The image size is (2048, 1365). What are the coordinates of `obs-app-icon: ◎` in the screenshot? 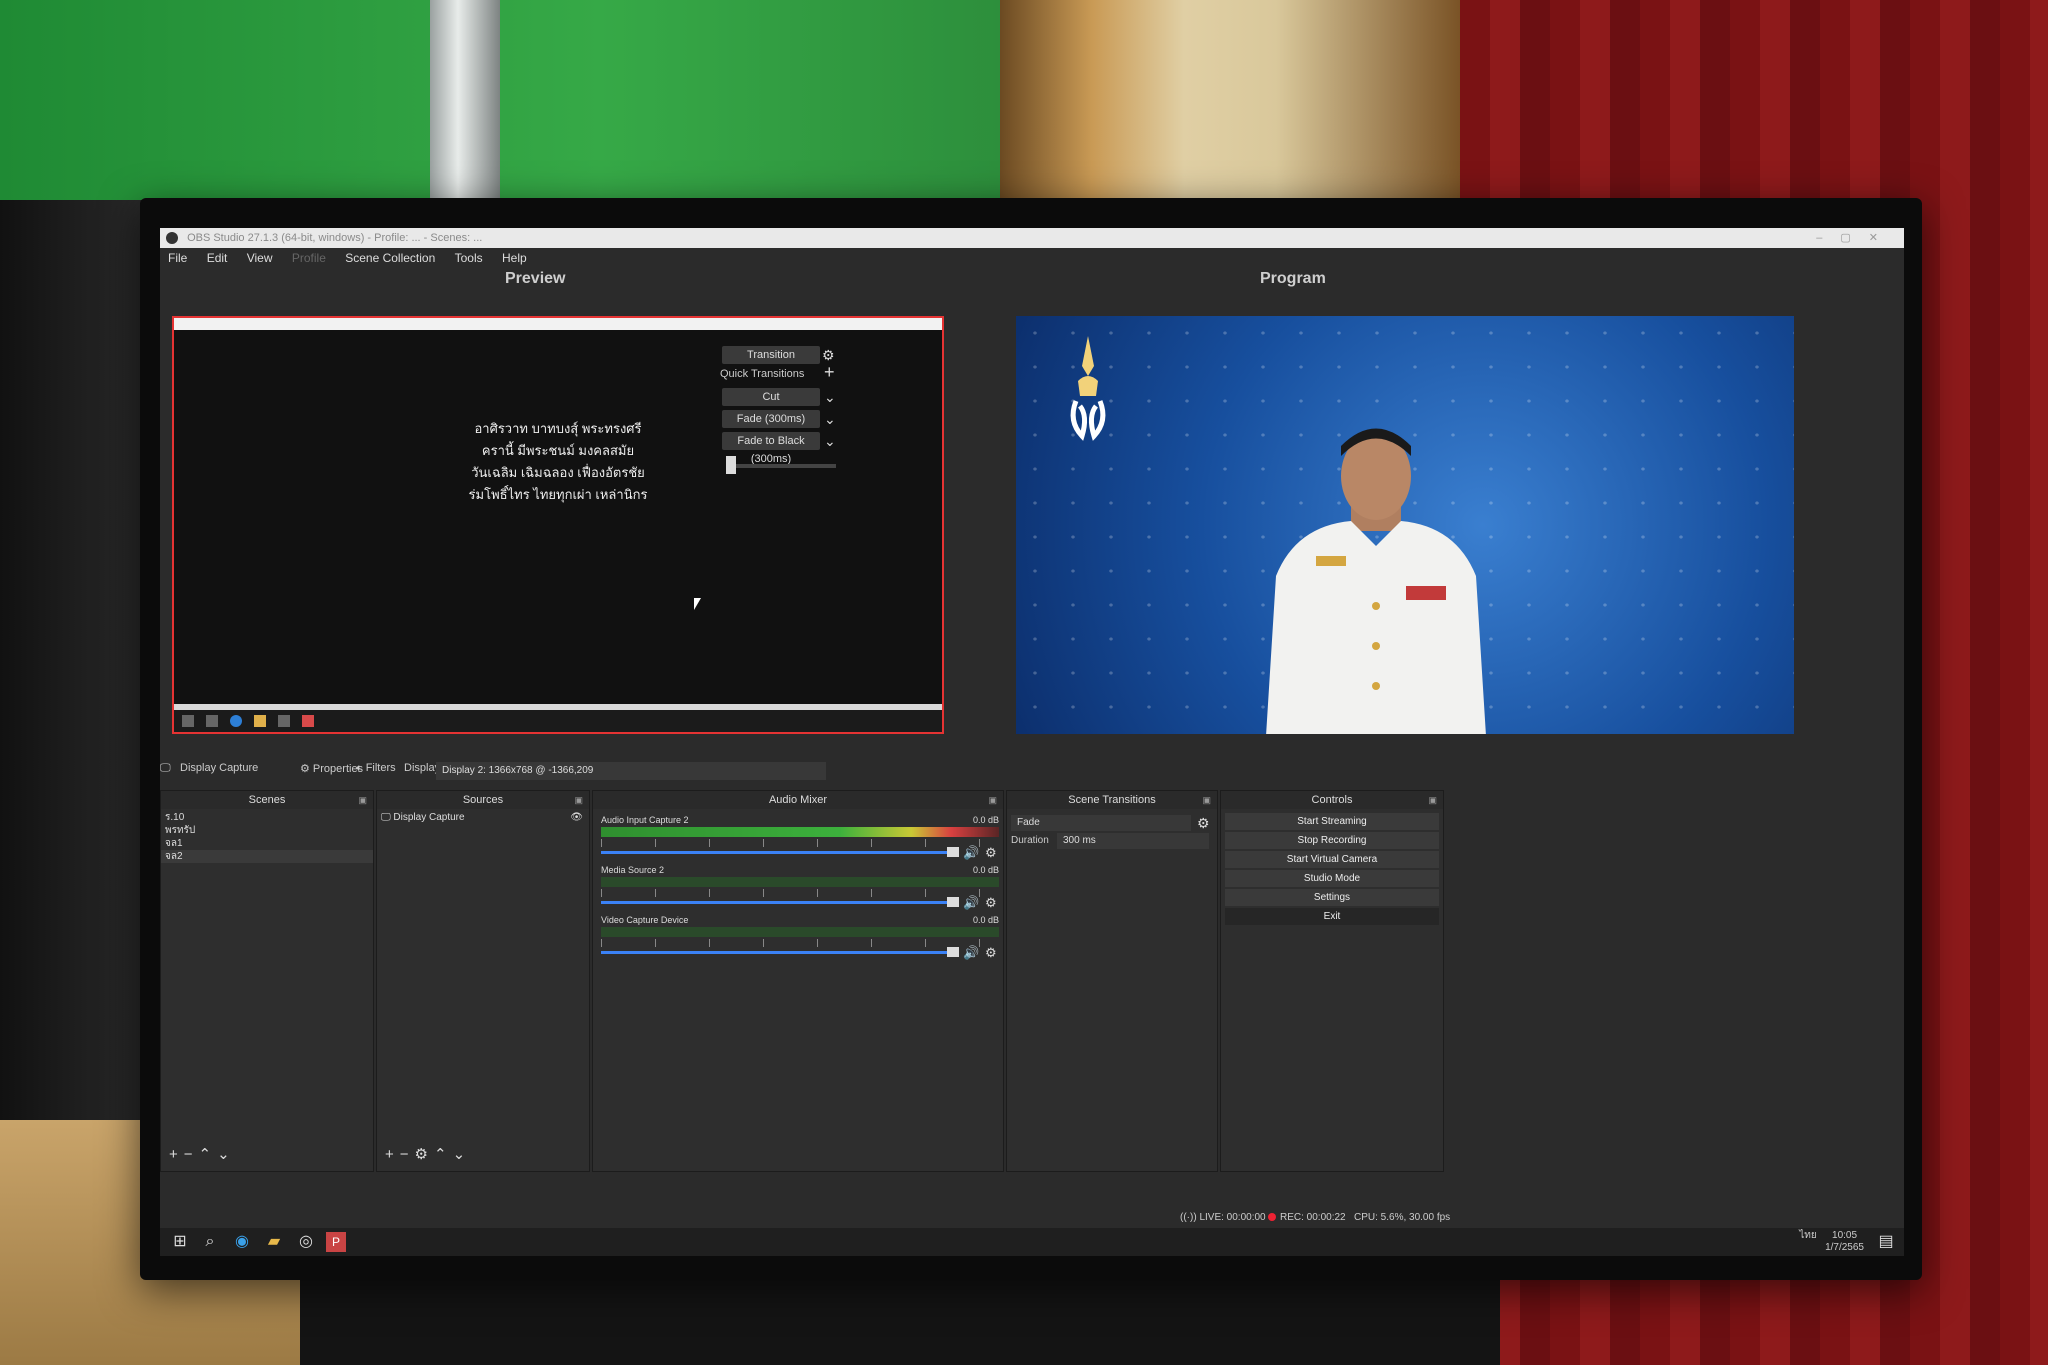 It's located at (306, 1242).